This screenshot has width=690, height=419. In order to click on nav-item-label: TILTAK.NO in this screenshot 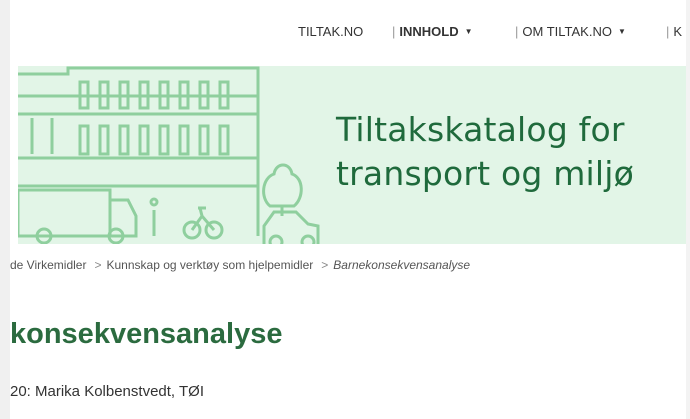, I will do `click(331, 31)`.